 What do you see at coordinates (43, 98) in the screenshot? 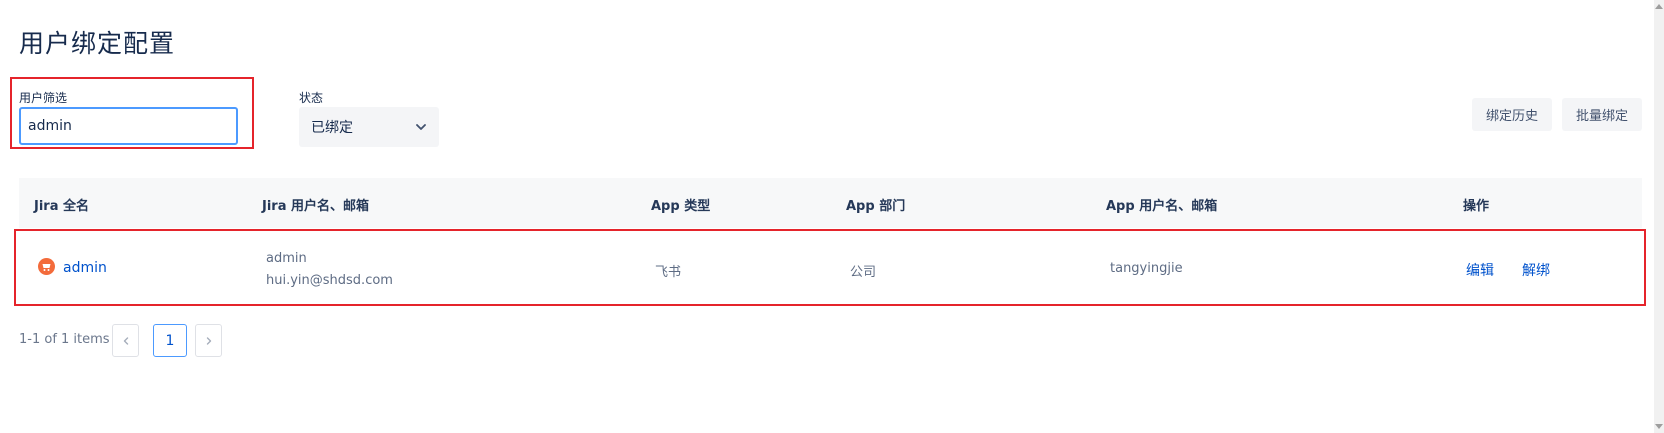
I see `user-filter-label: 用户筛选` at bounding box center [43, 98].